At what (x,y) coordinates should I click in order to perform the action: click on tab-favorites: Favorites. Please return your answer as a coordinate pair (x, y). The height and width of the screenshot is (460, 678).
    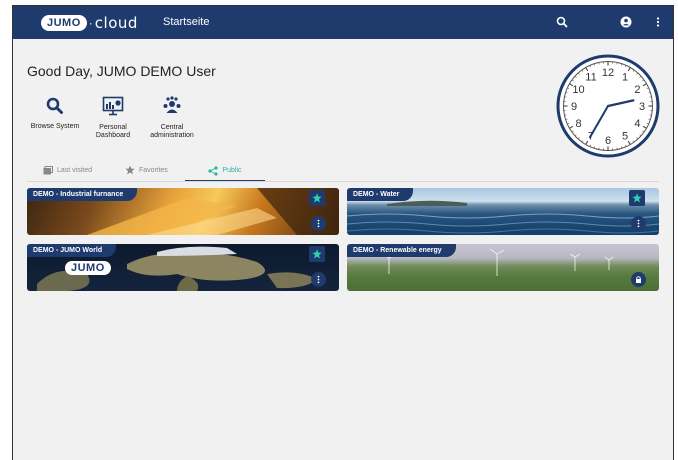
    Looking at the image, I should click on (146, 170).